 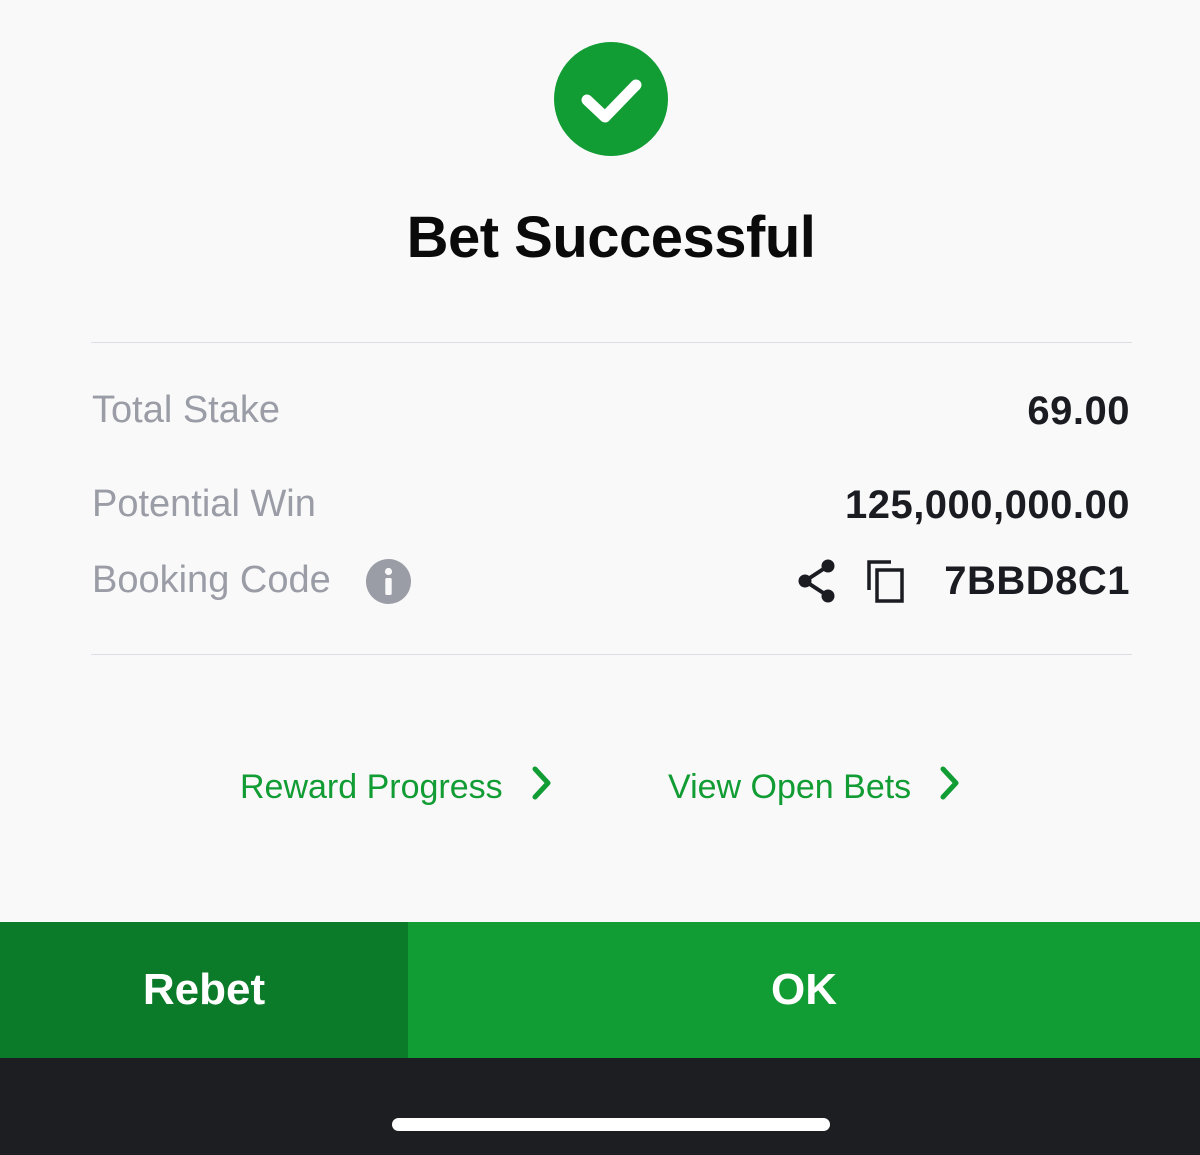 I want to click on info-icon, so click(x=388, y=581).